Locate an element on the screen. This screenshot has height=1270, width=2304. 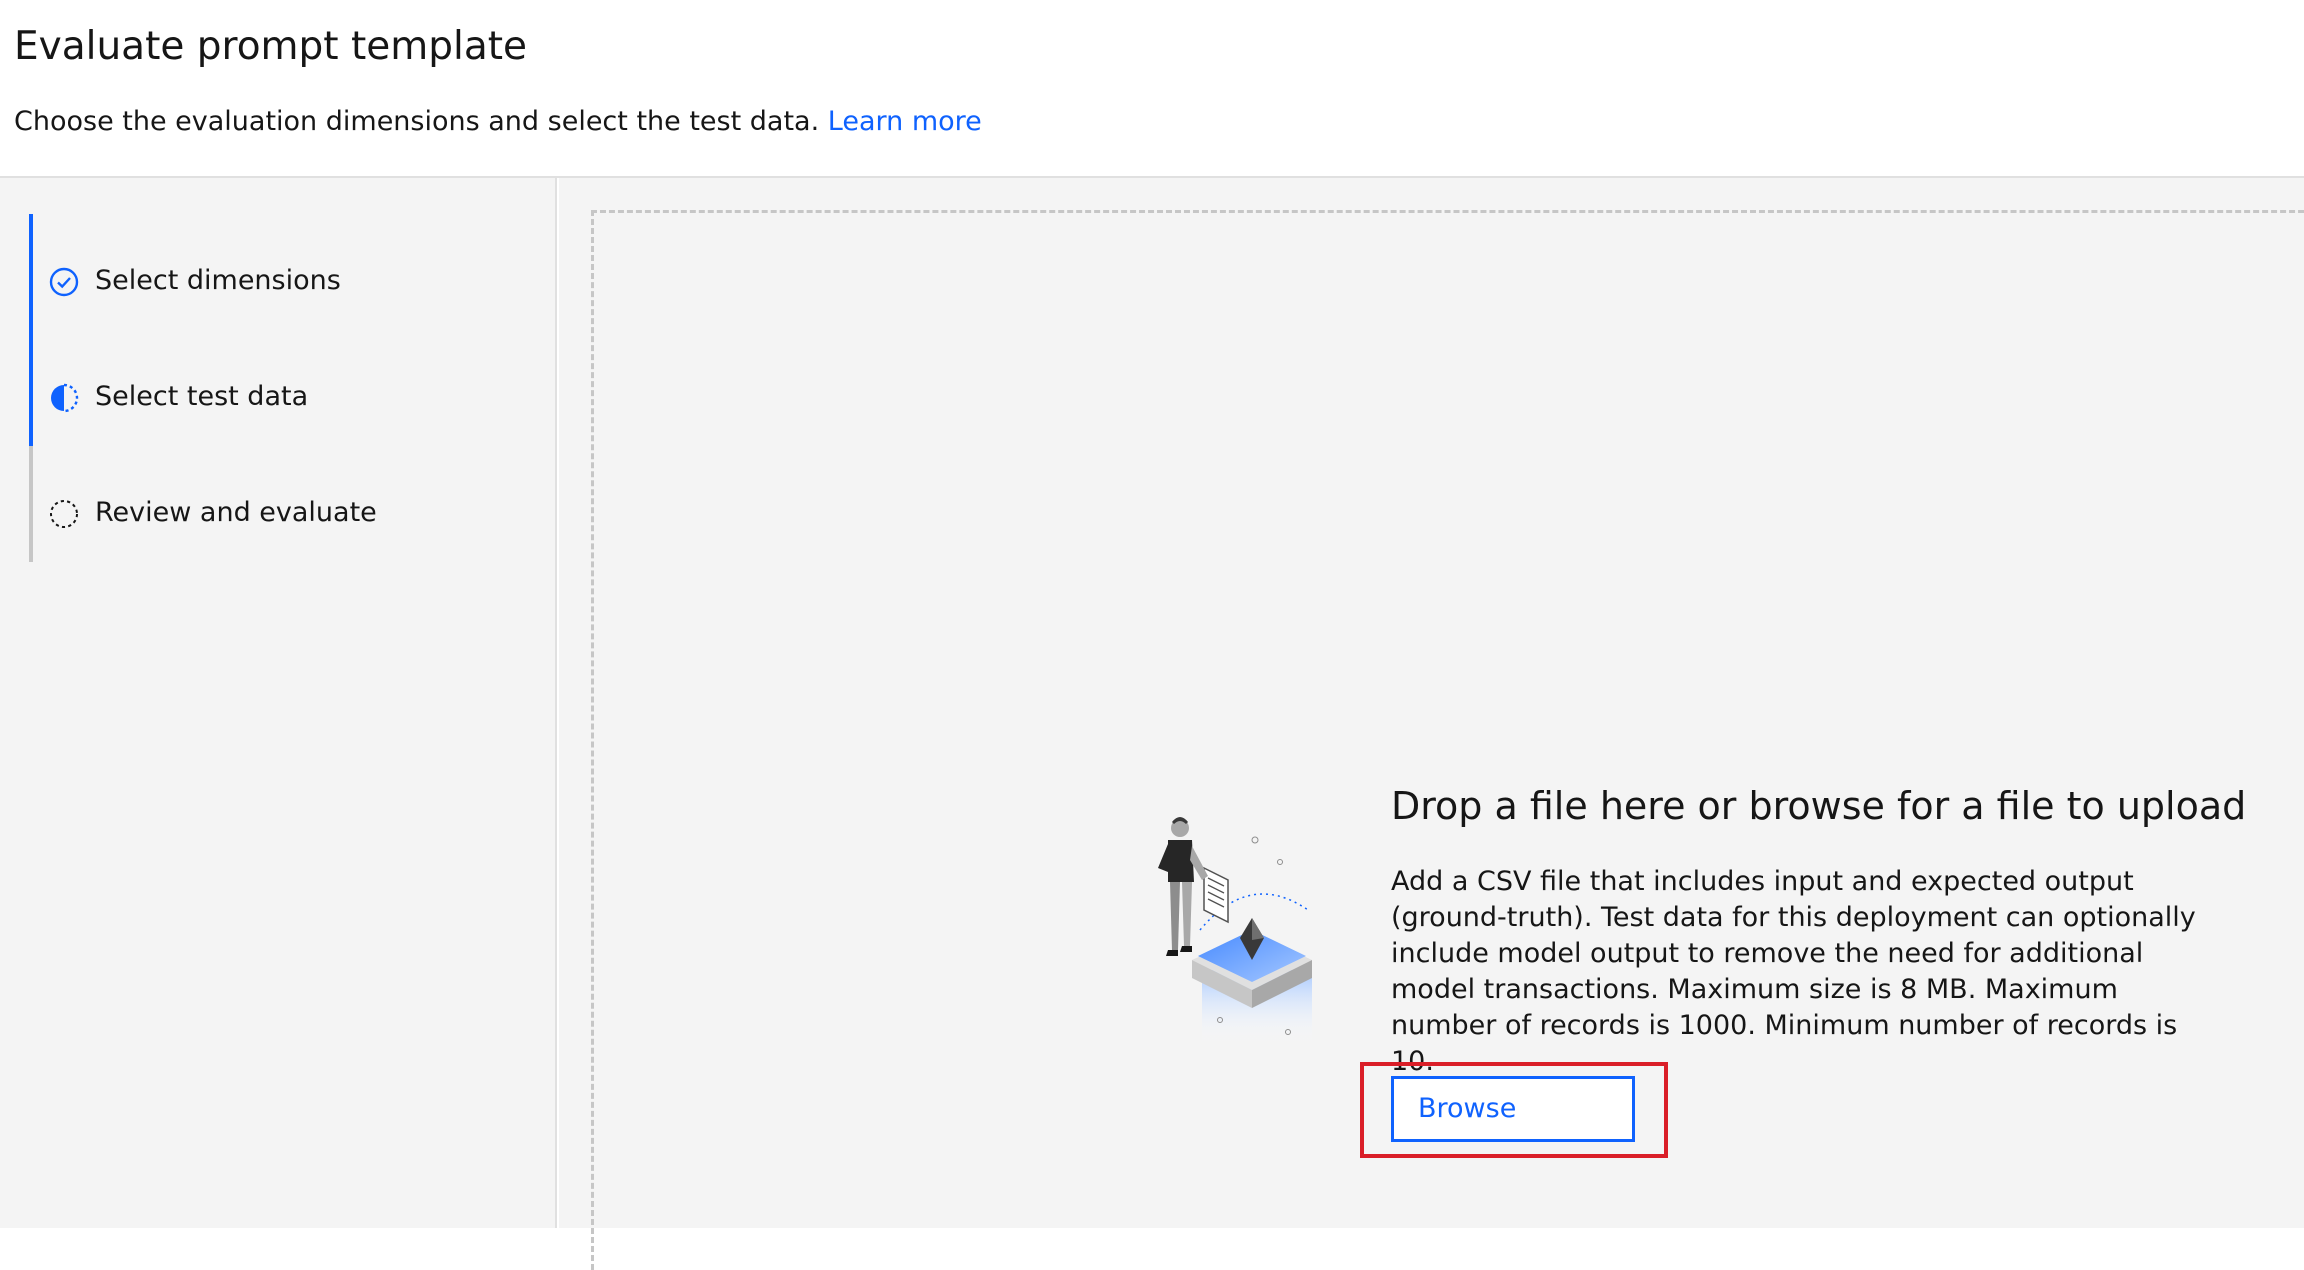
checkmark-circle-icon is located at coordinates (64, 282).